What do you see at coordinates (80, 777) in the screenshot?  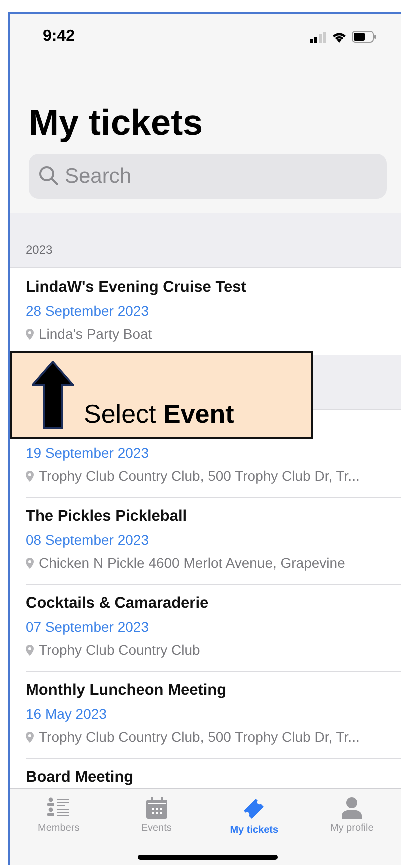 I see `event-title: Board Meeting` at bounding box center [80, 777].